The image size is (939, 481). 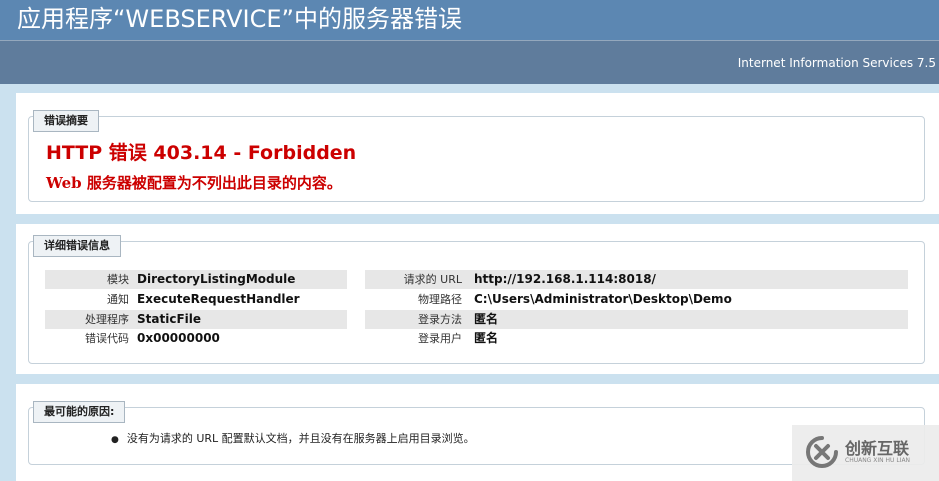 I want to click on detail-value: C:\Users\Administrator\Desktop\Demo, so click(x=603, y=299).